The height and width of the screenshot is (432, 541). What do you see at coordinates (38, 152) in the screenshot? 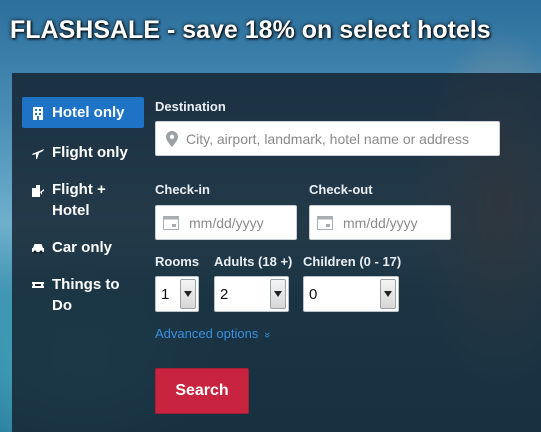
I see `plane-icon` at bounding box center [38, 152].